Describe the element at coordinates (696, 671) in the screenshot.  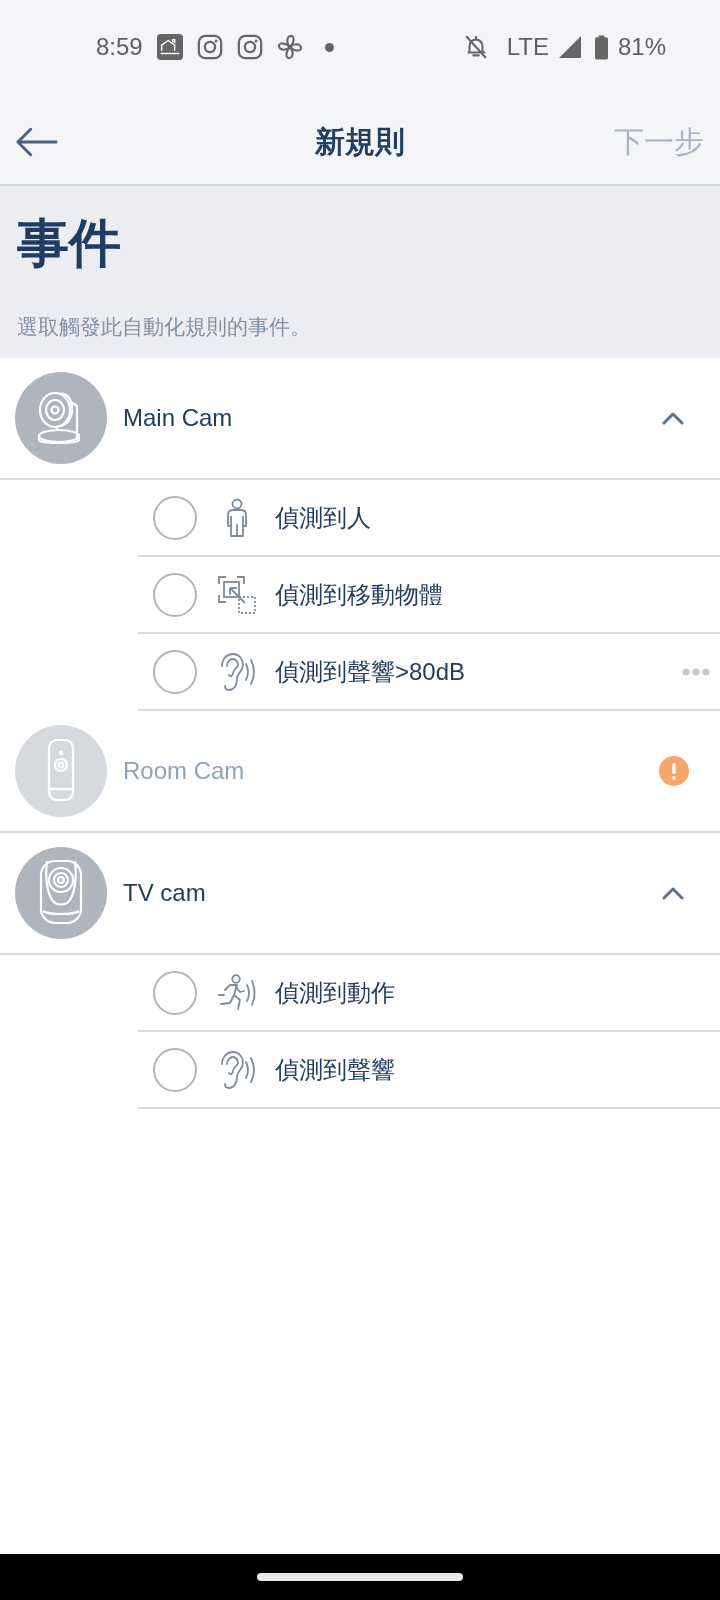
I see `more-options-icon` at that location.